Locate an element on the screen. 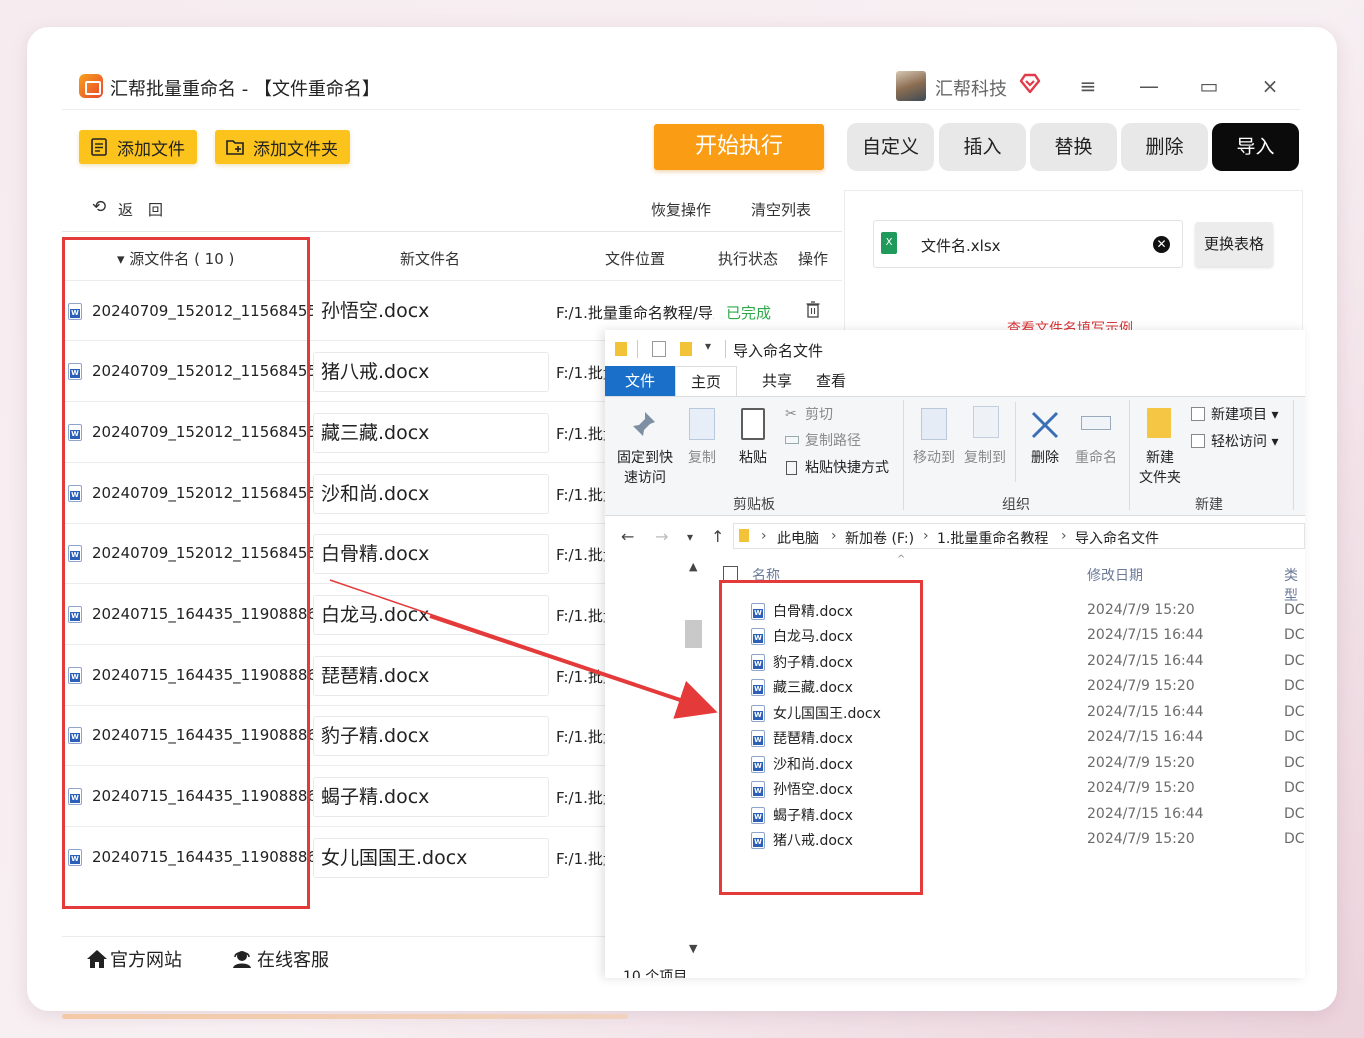 This screenshot has height=1038, width=1364. new-item-icon is located at coordinates (1198, 414).